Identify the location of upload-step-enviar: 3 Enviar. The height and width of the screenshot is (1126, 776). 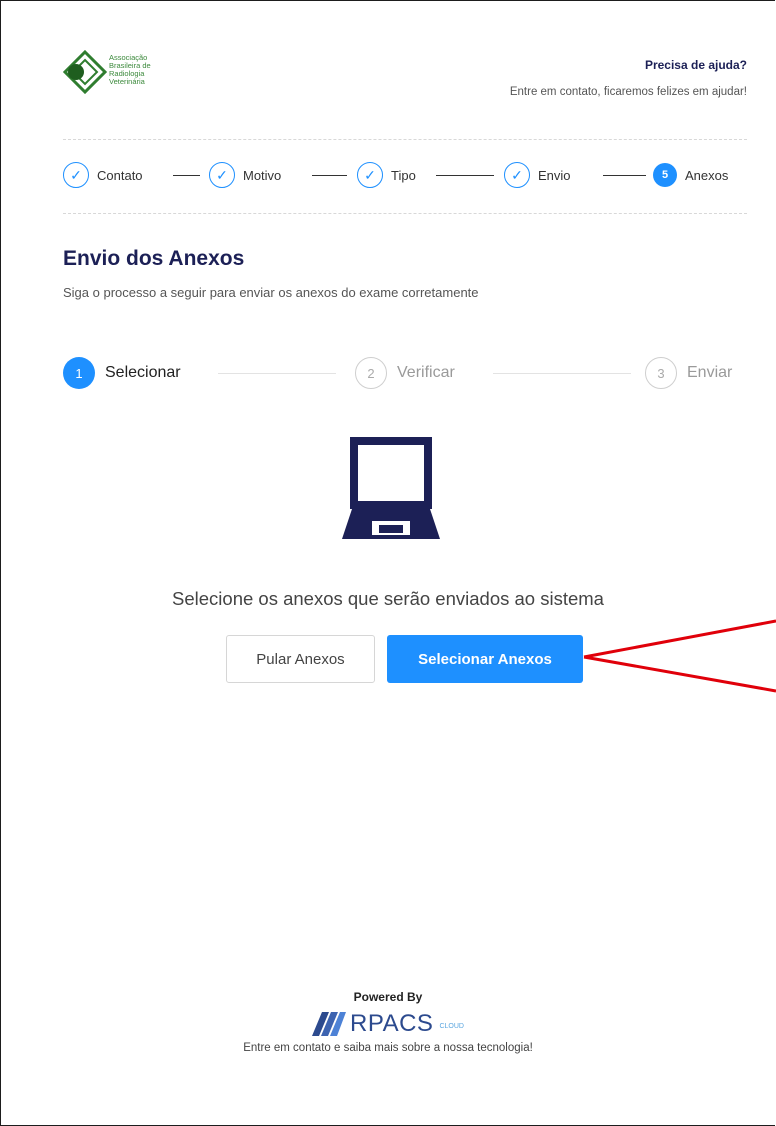
(688, 373).